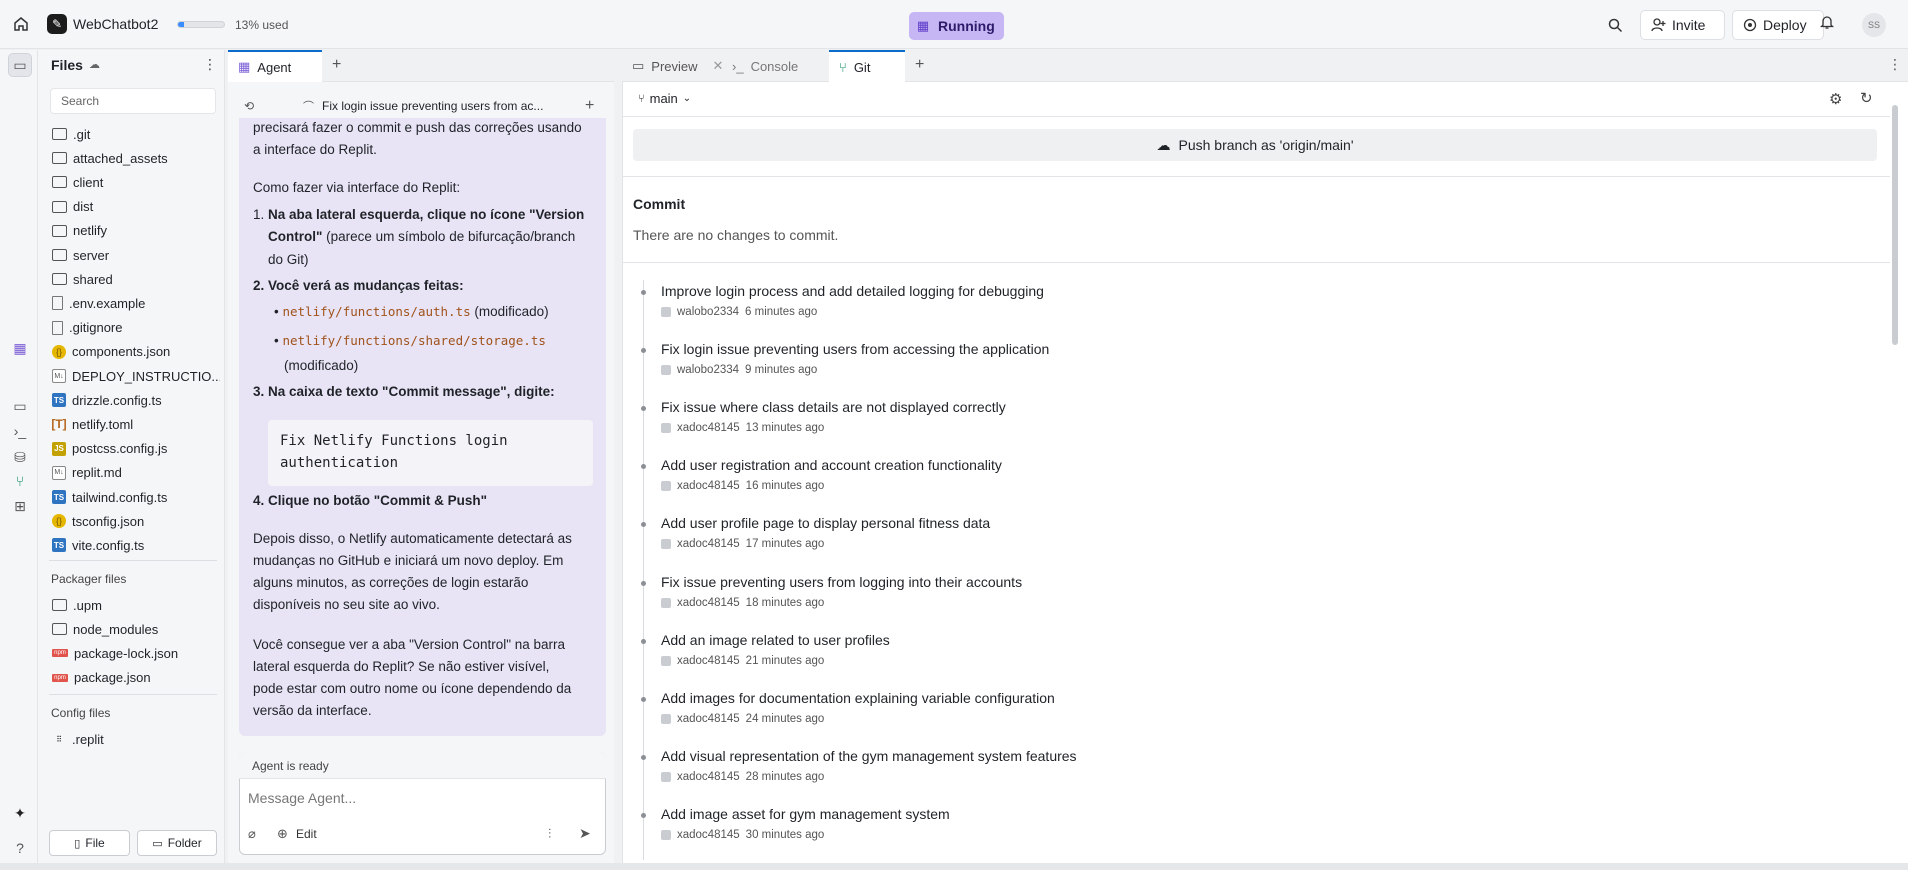 The height and width of the screenshot is (870, 1908). Describe the element at coordinates (136, 328) in the screenshot. I see `file-tree-item: .gitignore` at that location.